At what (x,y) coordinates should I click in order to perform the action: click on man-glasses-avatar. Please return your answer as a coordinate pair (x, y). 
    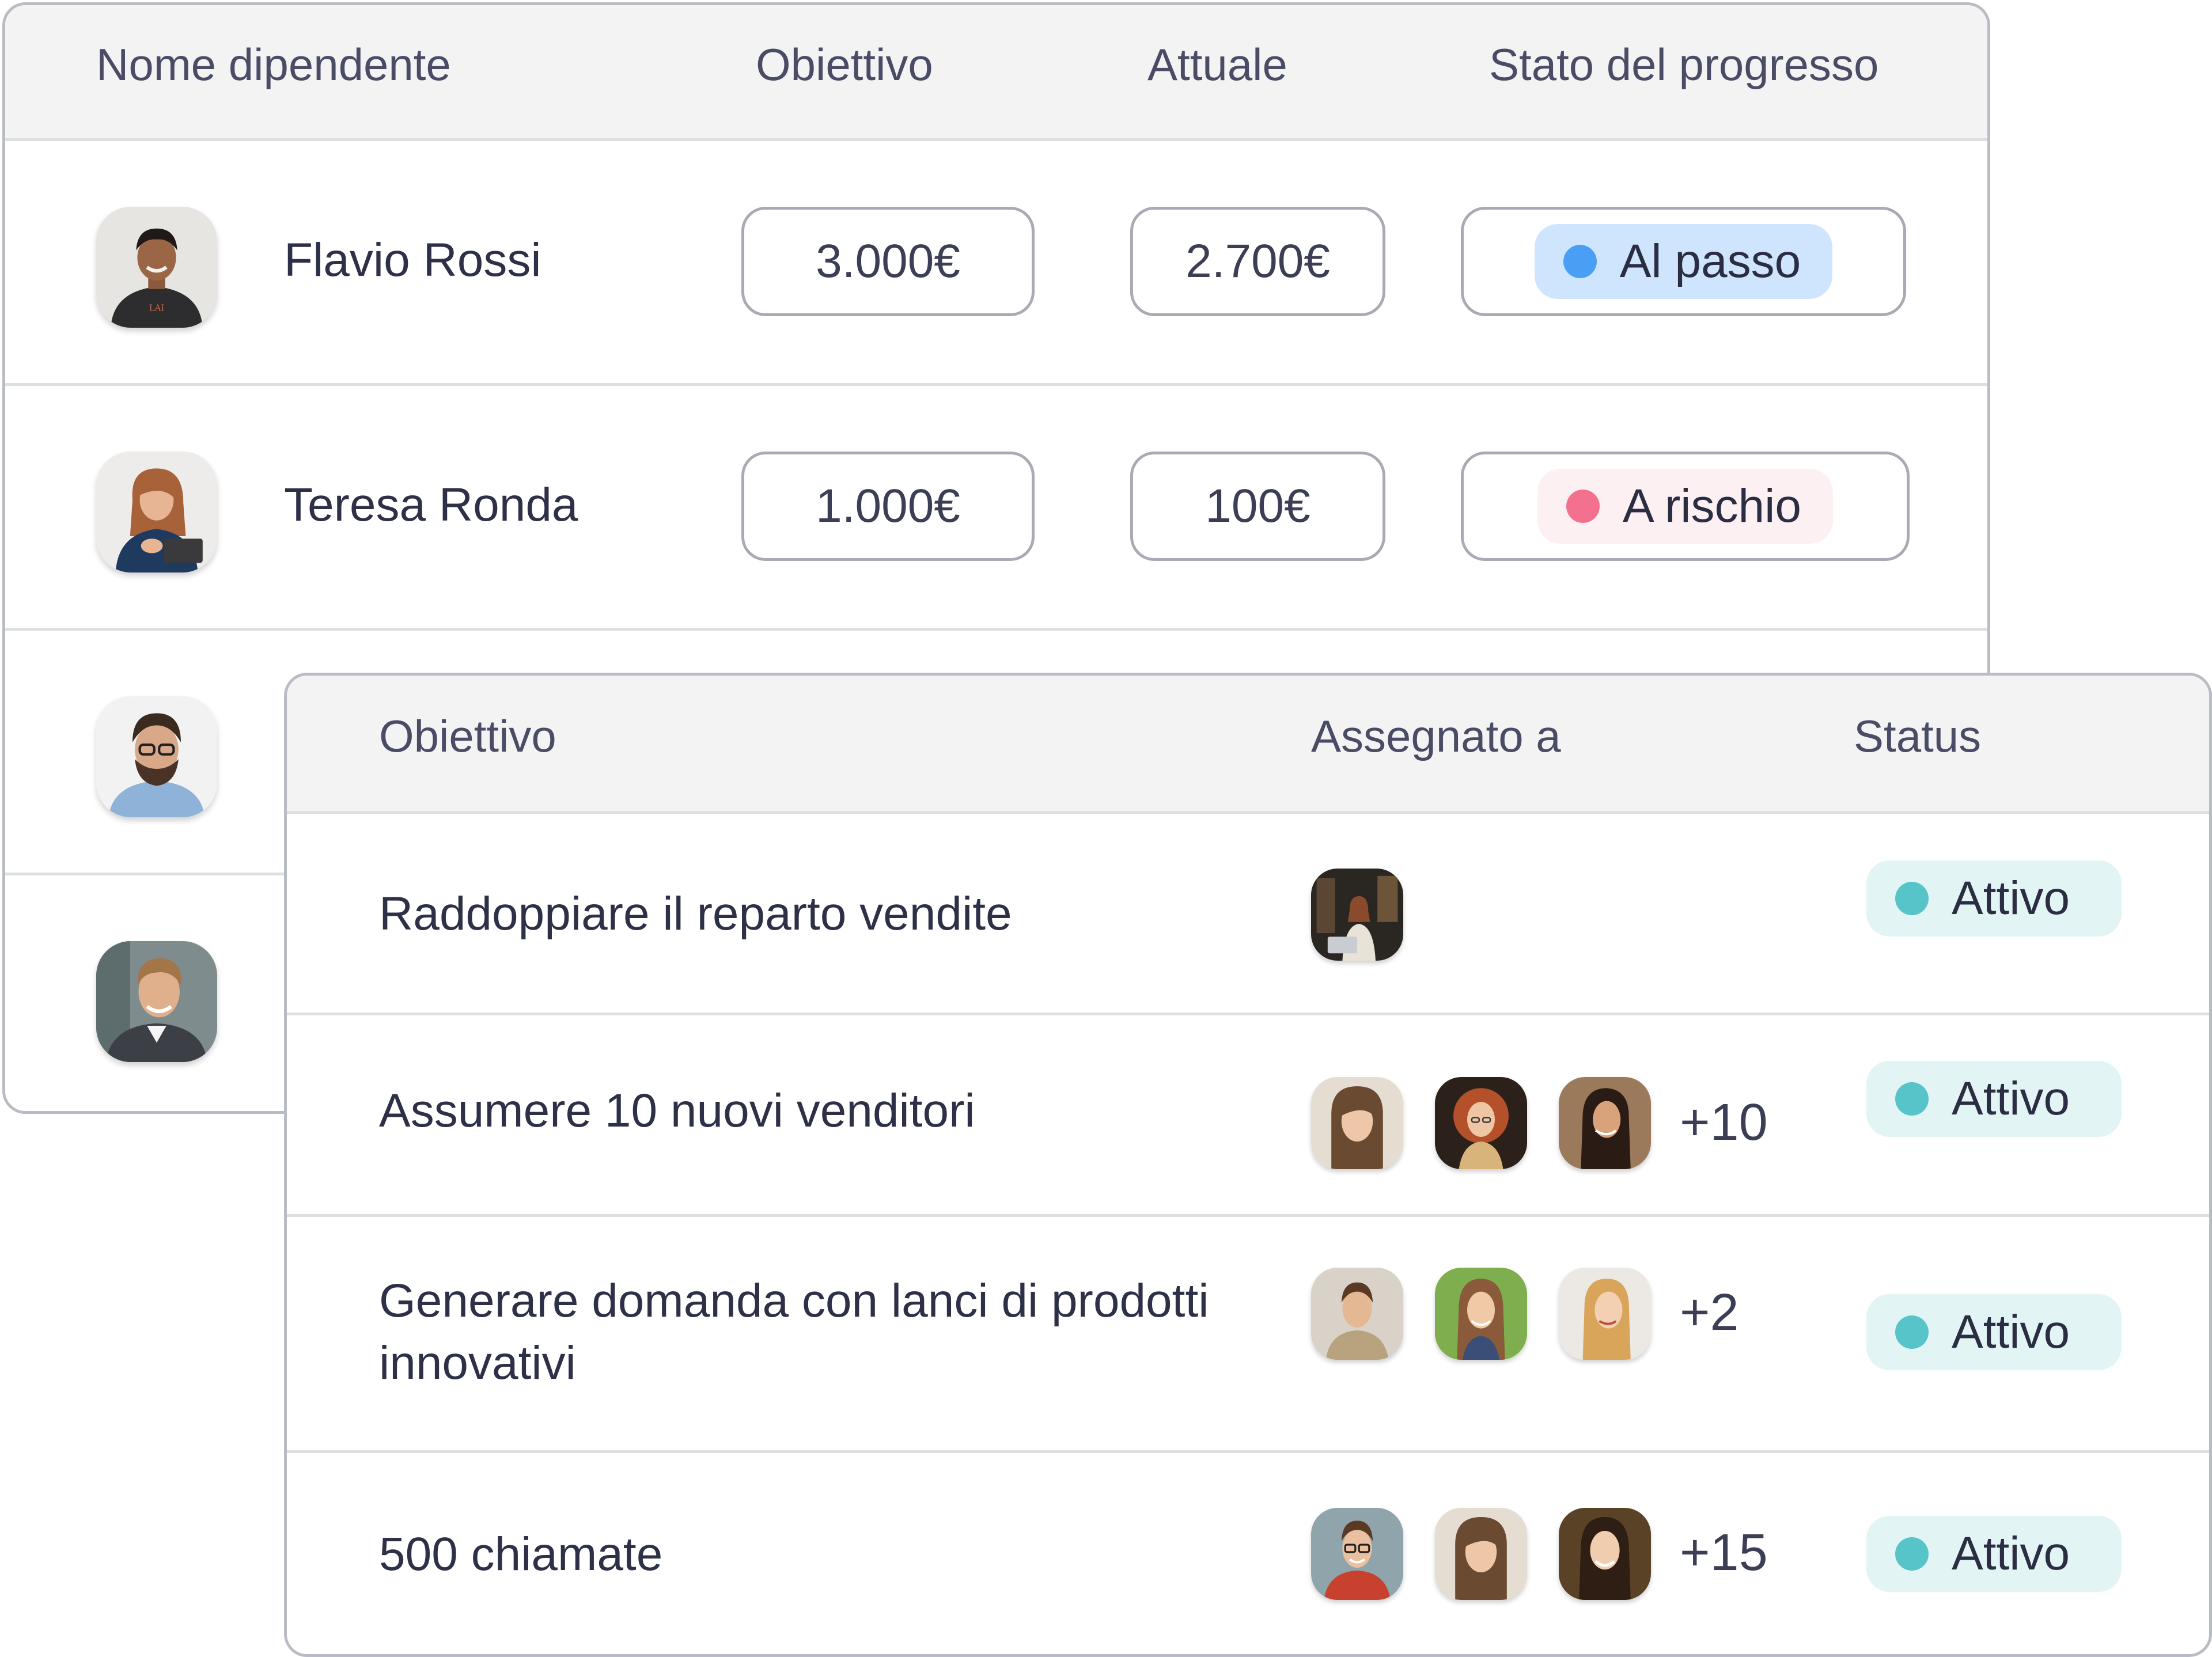
    Looking at the image, I should click on (1357, 1554).